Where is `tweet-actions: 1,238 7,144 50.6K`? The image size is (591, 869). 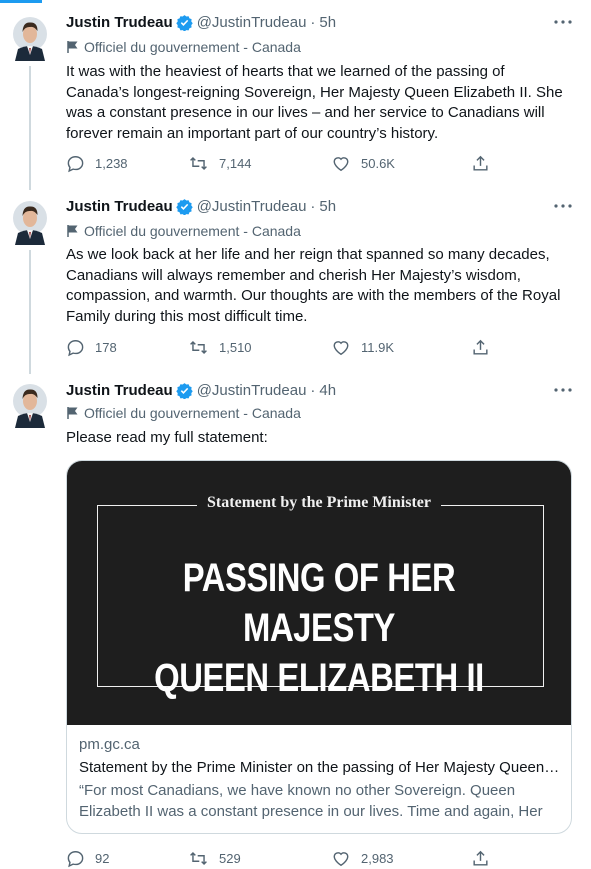 tweet-actions: 1,238 7,144 50.6K is located at coordinates (281, 163).